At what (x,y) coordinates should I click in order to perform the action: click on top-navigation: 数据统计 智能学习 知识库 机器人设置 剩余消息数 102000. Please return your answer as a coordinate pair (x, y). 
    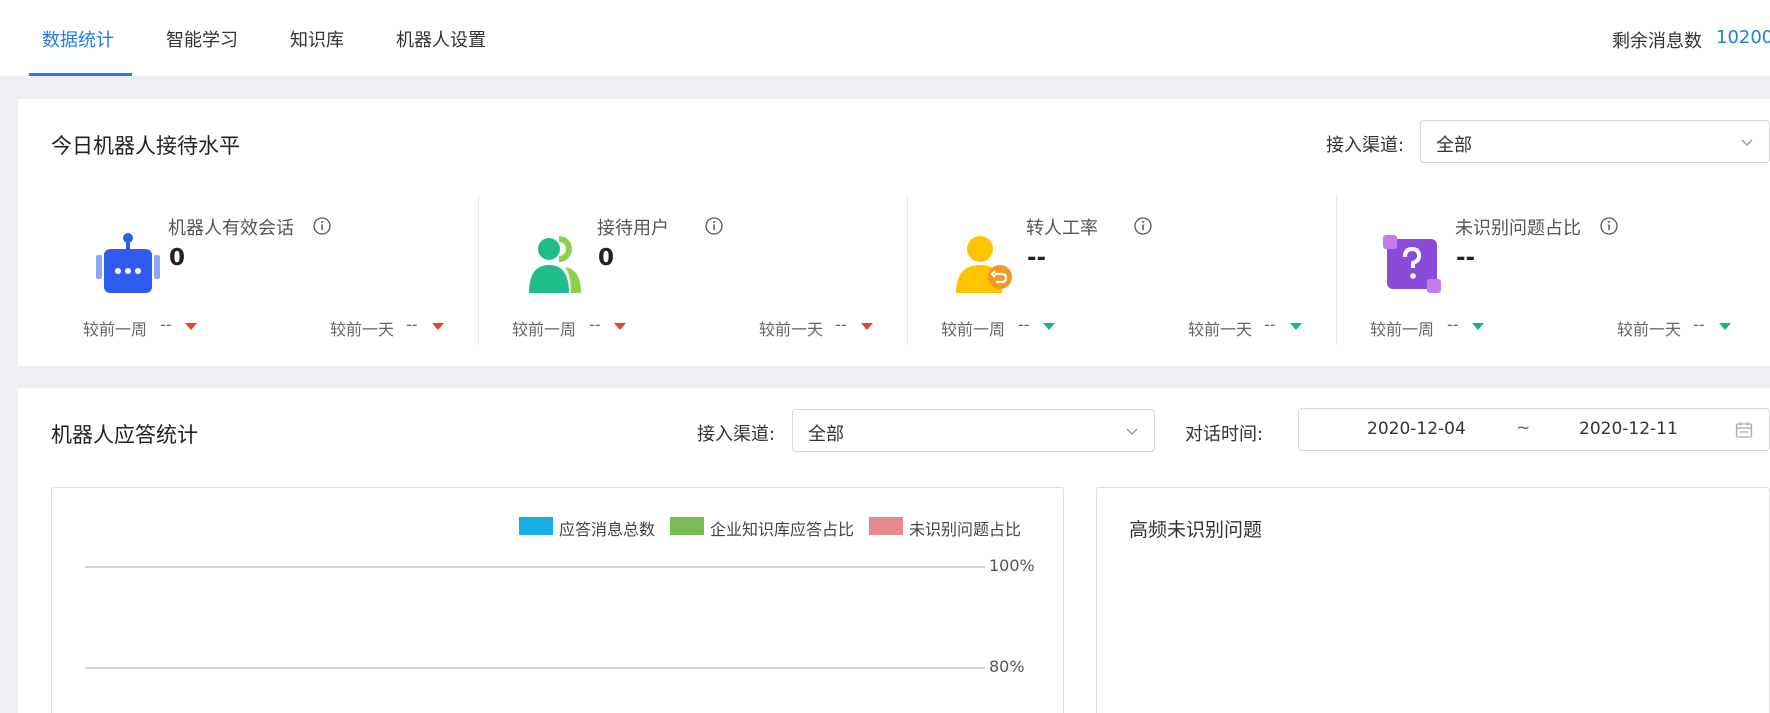
    Looking at the image, I should click on (885, 38).